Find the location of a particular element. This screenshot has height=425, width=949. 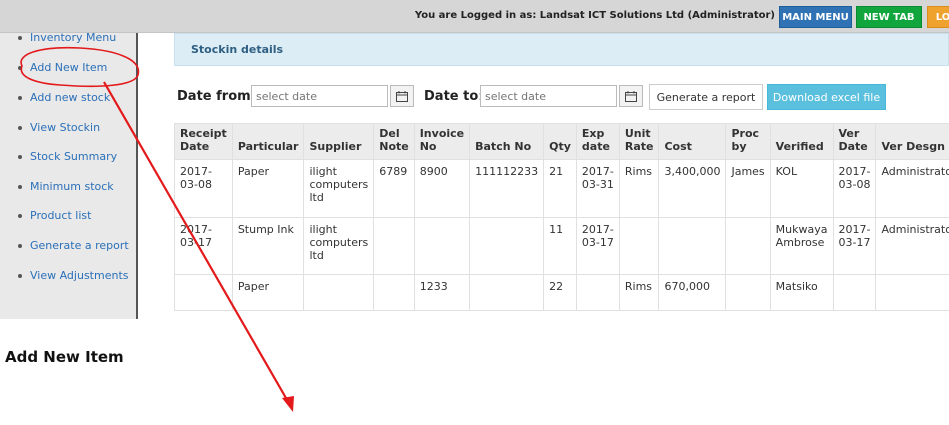

table-cell: 21 is located at coordinates (560, 188).